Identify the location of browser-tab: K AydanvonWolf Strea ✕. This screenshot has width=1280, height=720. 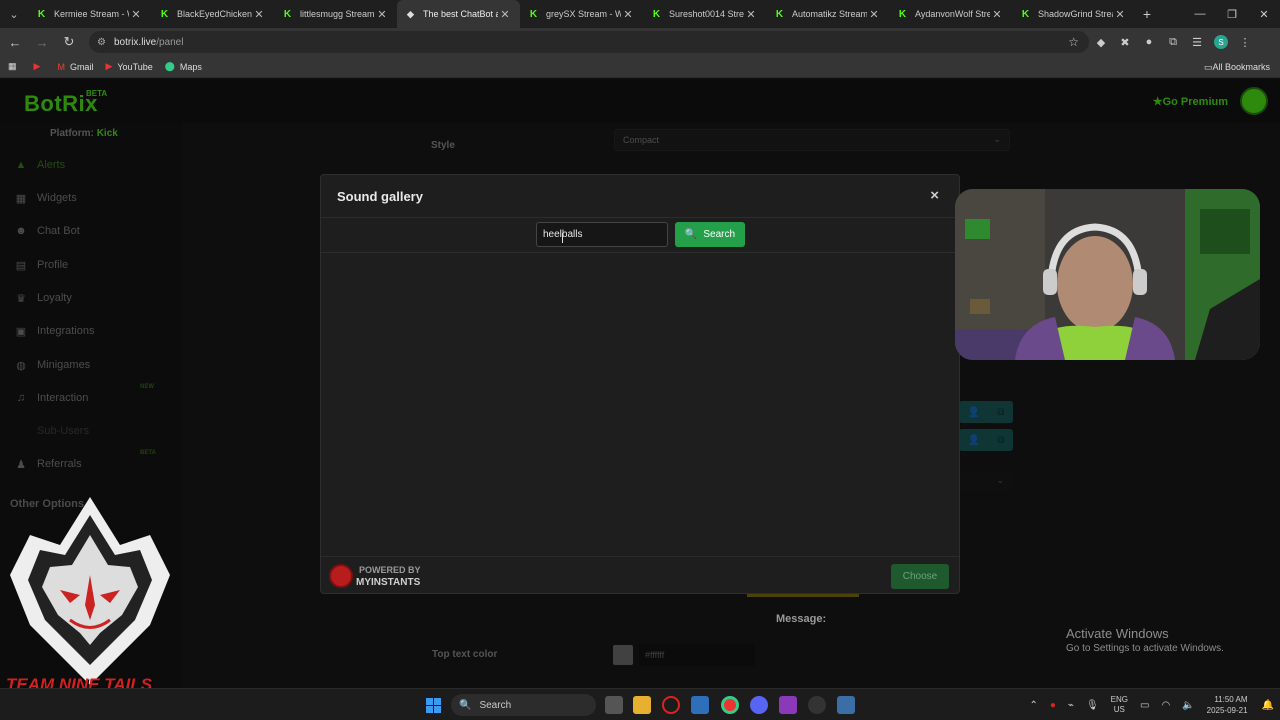
(950, 14).